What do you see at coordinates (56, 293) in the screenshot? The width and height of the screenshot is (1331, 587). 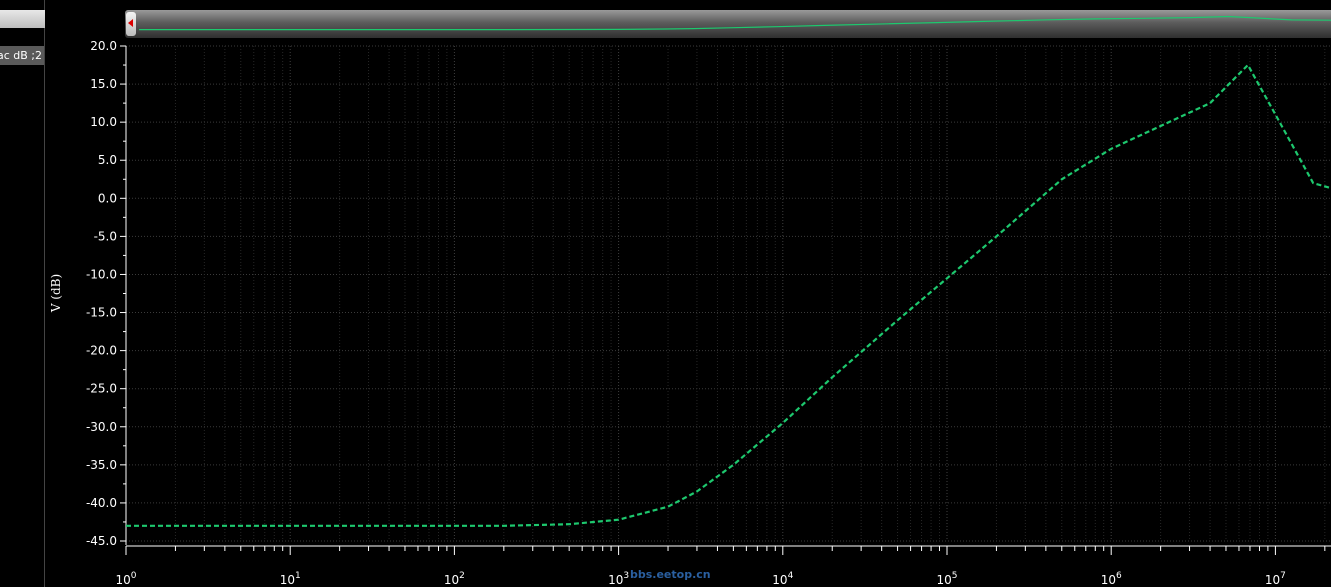 I see `y-axis-label: V (dB)` at bounding box center [56, 293].